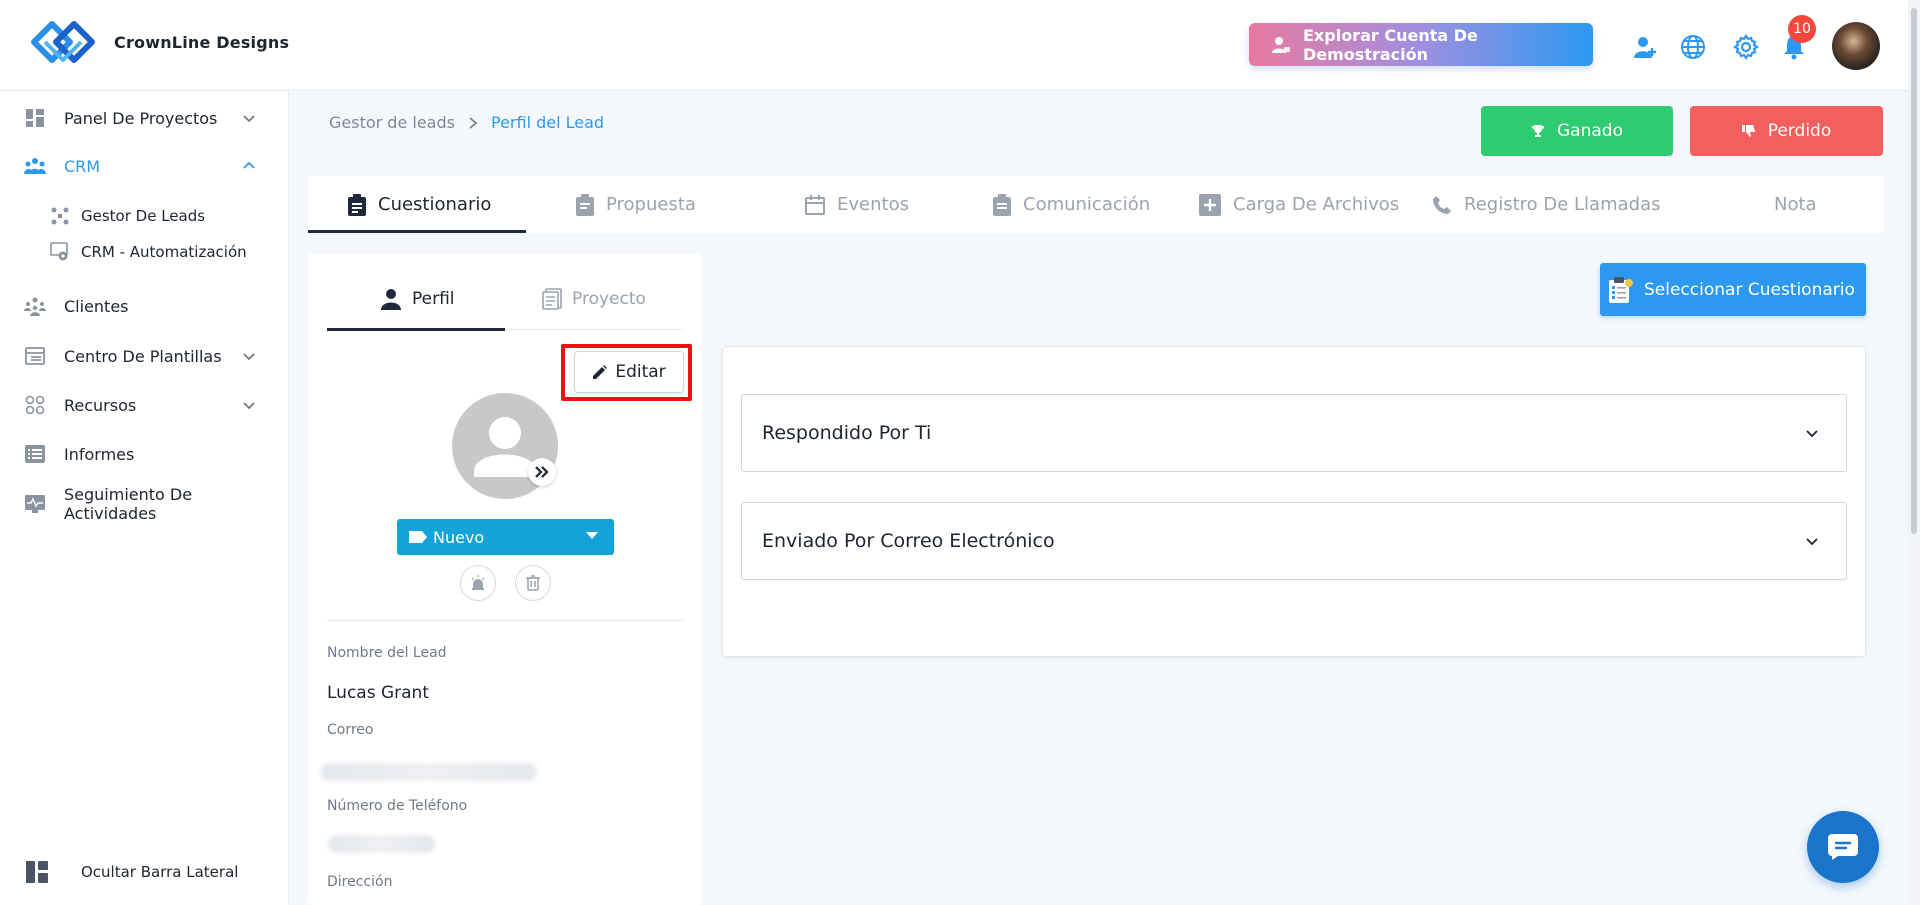 The height and width of the screenshot is (905, 1920). I want to click on sidebar-item-label: CRM, so click(82, 166).